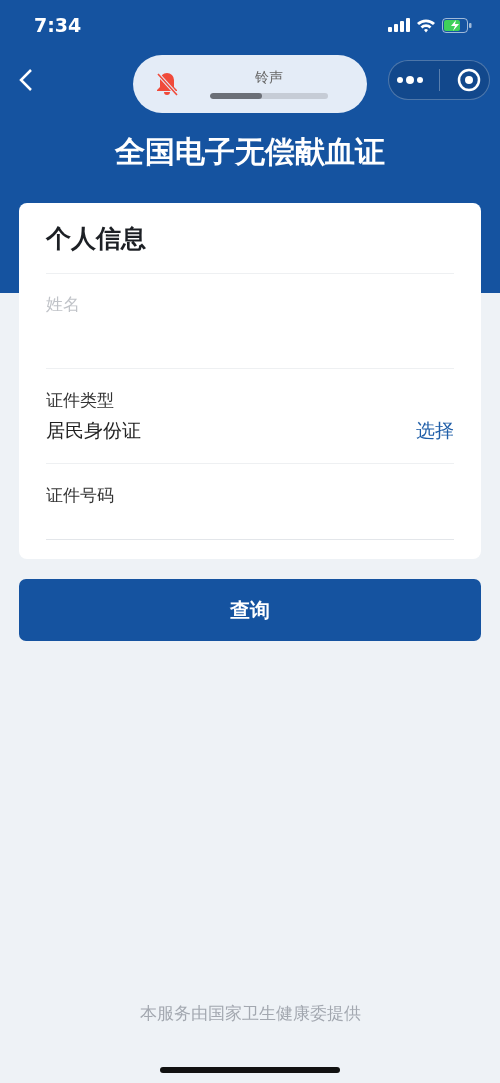 The image size is (500, 1083). Describe the element at coordinates (58, 25) in the screenshot. I see `status-time: 7:34` at that location.